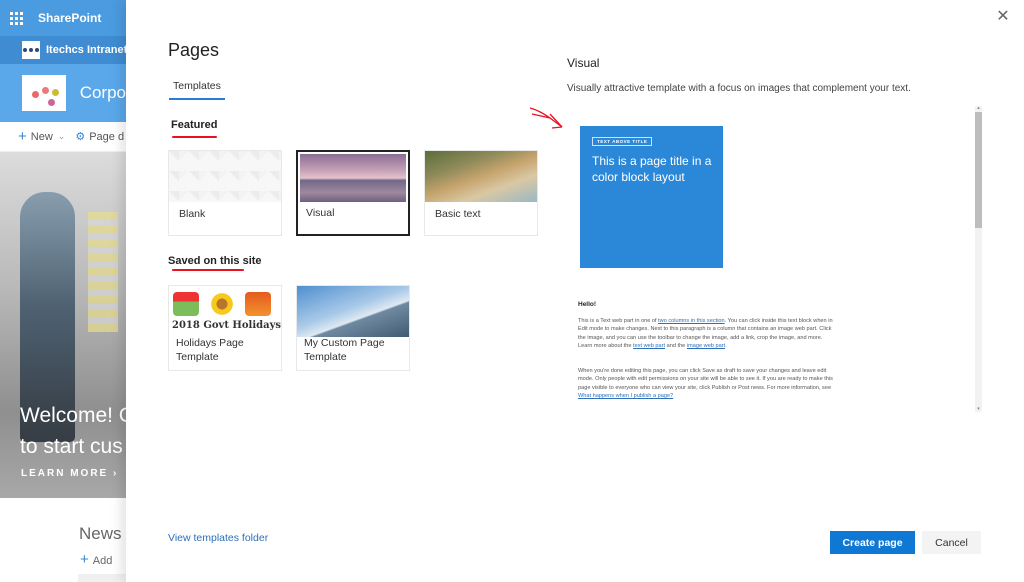  What do you see at coordinates (44, 93) in the screenshot?
I see `site-logo` at bounding box center [44, 93].